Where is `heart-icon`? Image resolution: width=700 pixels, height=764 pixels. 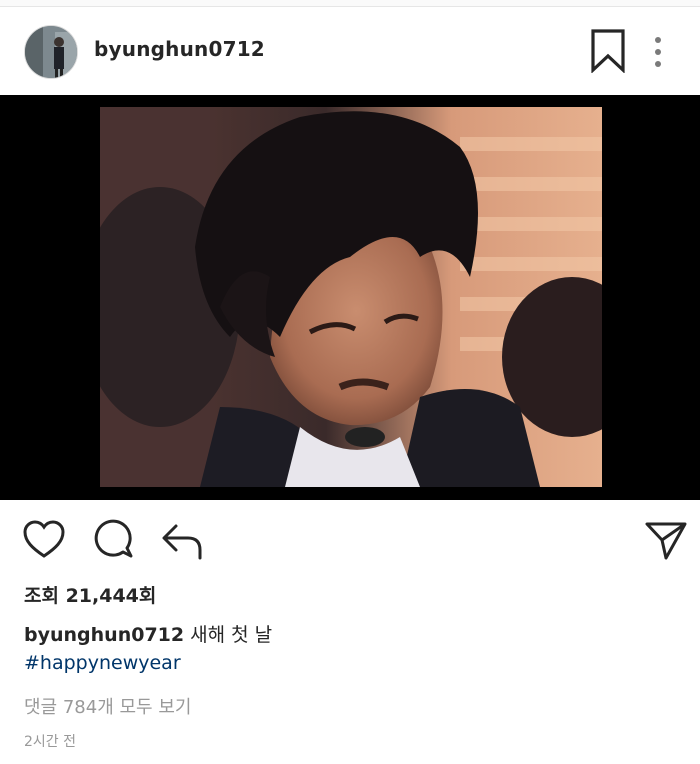 heart-icon is located at coordinates (44, 540).